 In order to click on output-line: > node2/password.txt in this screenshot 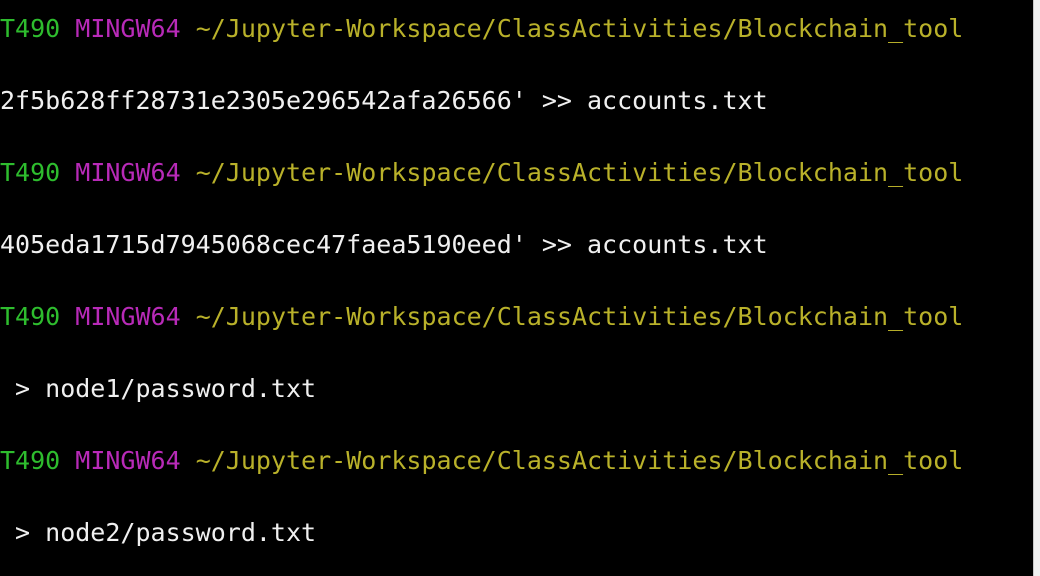, I will do `click(158, 532)`.